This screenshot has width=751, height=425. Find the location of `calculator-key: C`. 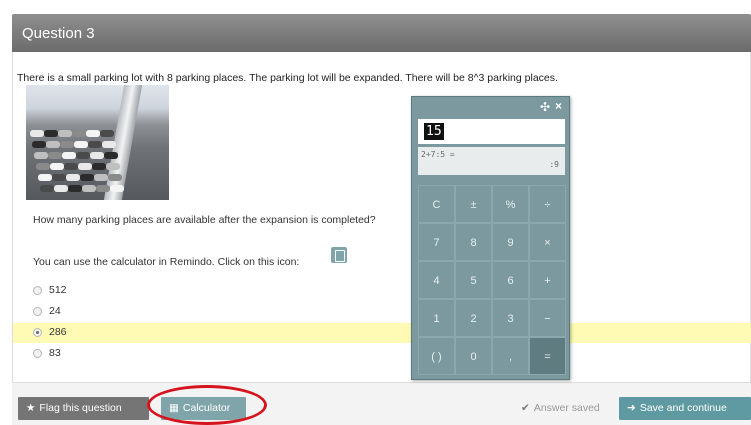

calculator-key: C is located at coordinates (436, 204).